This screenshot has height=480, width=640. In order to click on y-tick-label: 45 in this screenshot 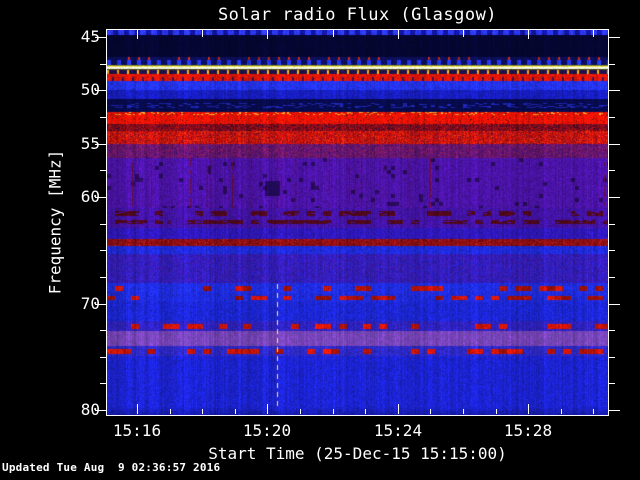, I will do `click(90, 36)`.